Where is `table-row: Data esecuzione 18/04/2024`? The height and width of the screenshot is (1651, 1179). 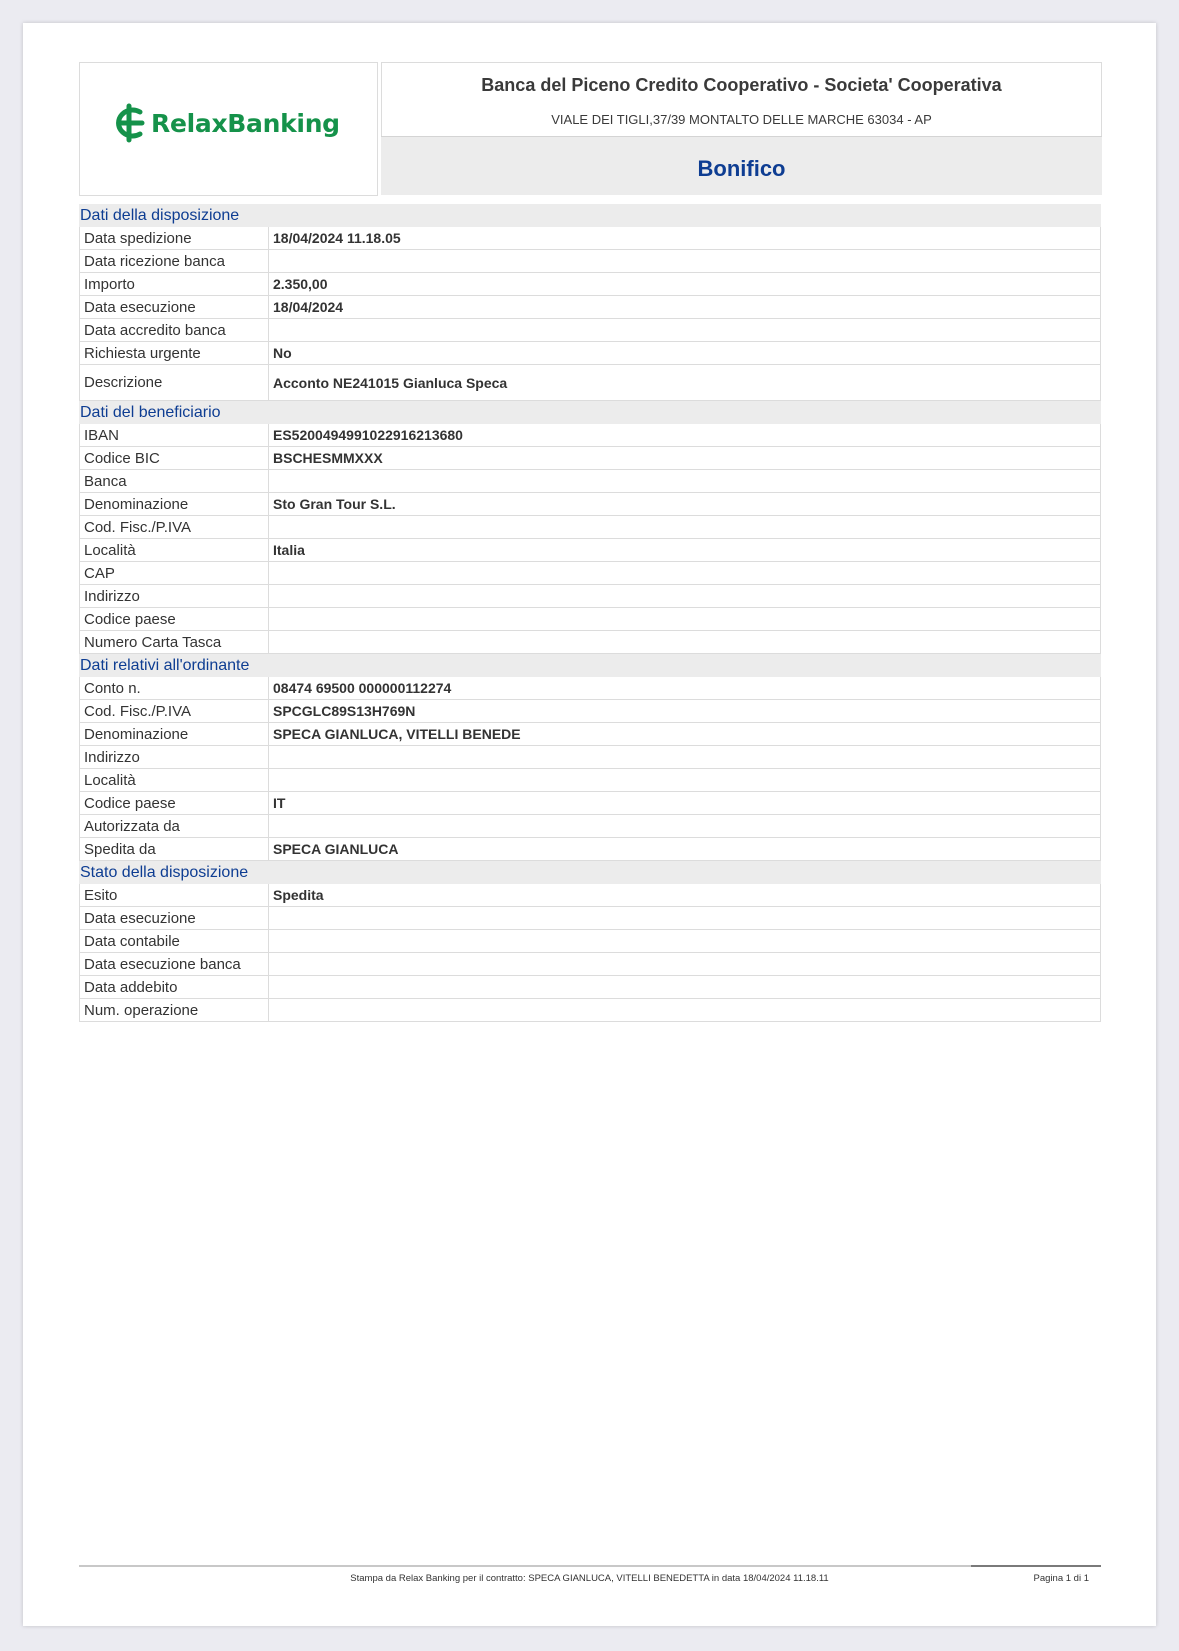
table-row: Data esecuzione 18/04/2024 is located at coordinates (590, 307).